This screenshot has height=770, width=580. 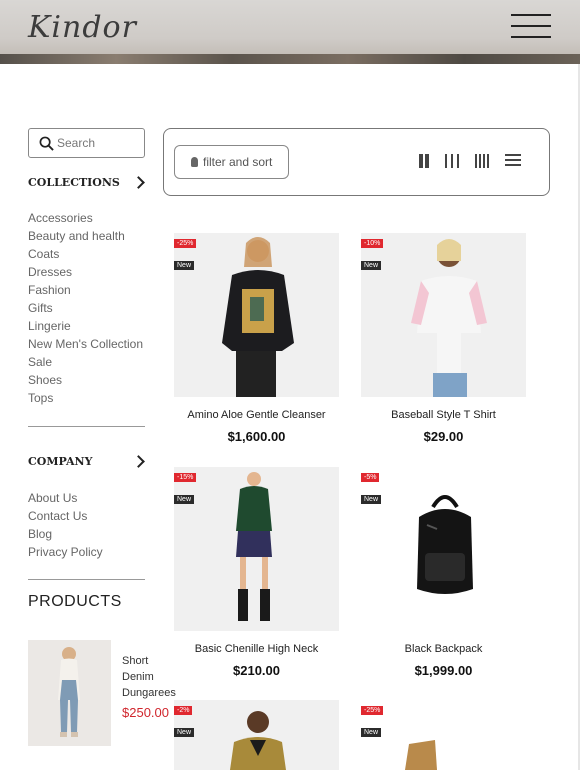 I want to click on company-toggle: COMPANY, so click(x=87, y=461).